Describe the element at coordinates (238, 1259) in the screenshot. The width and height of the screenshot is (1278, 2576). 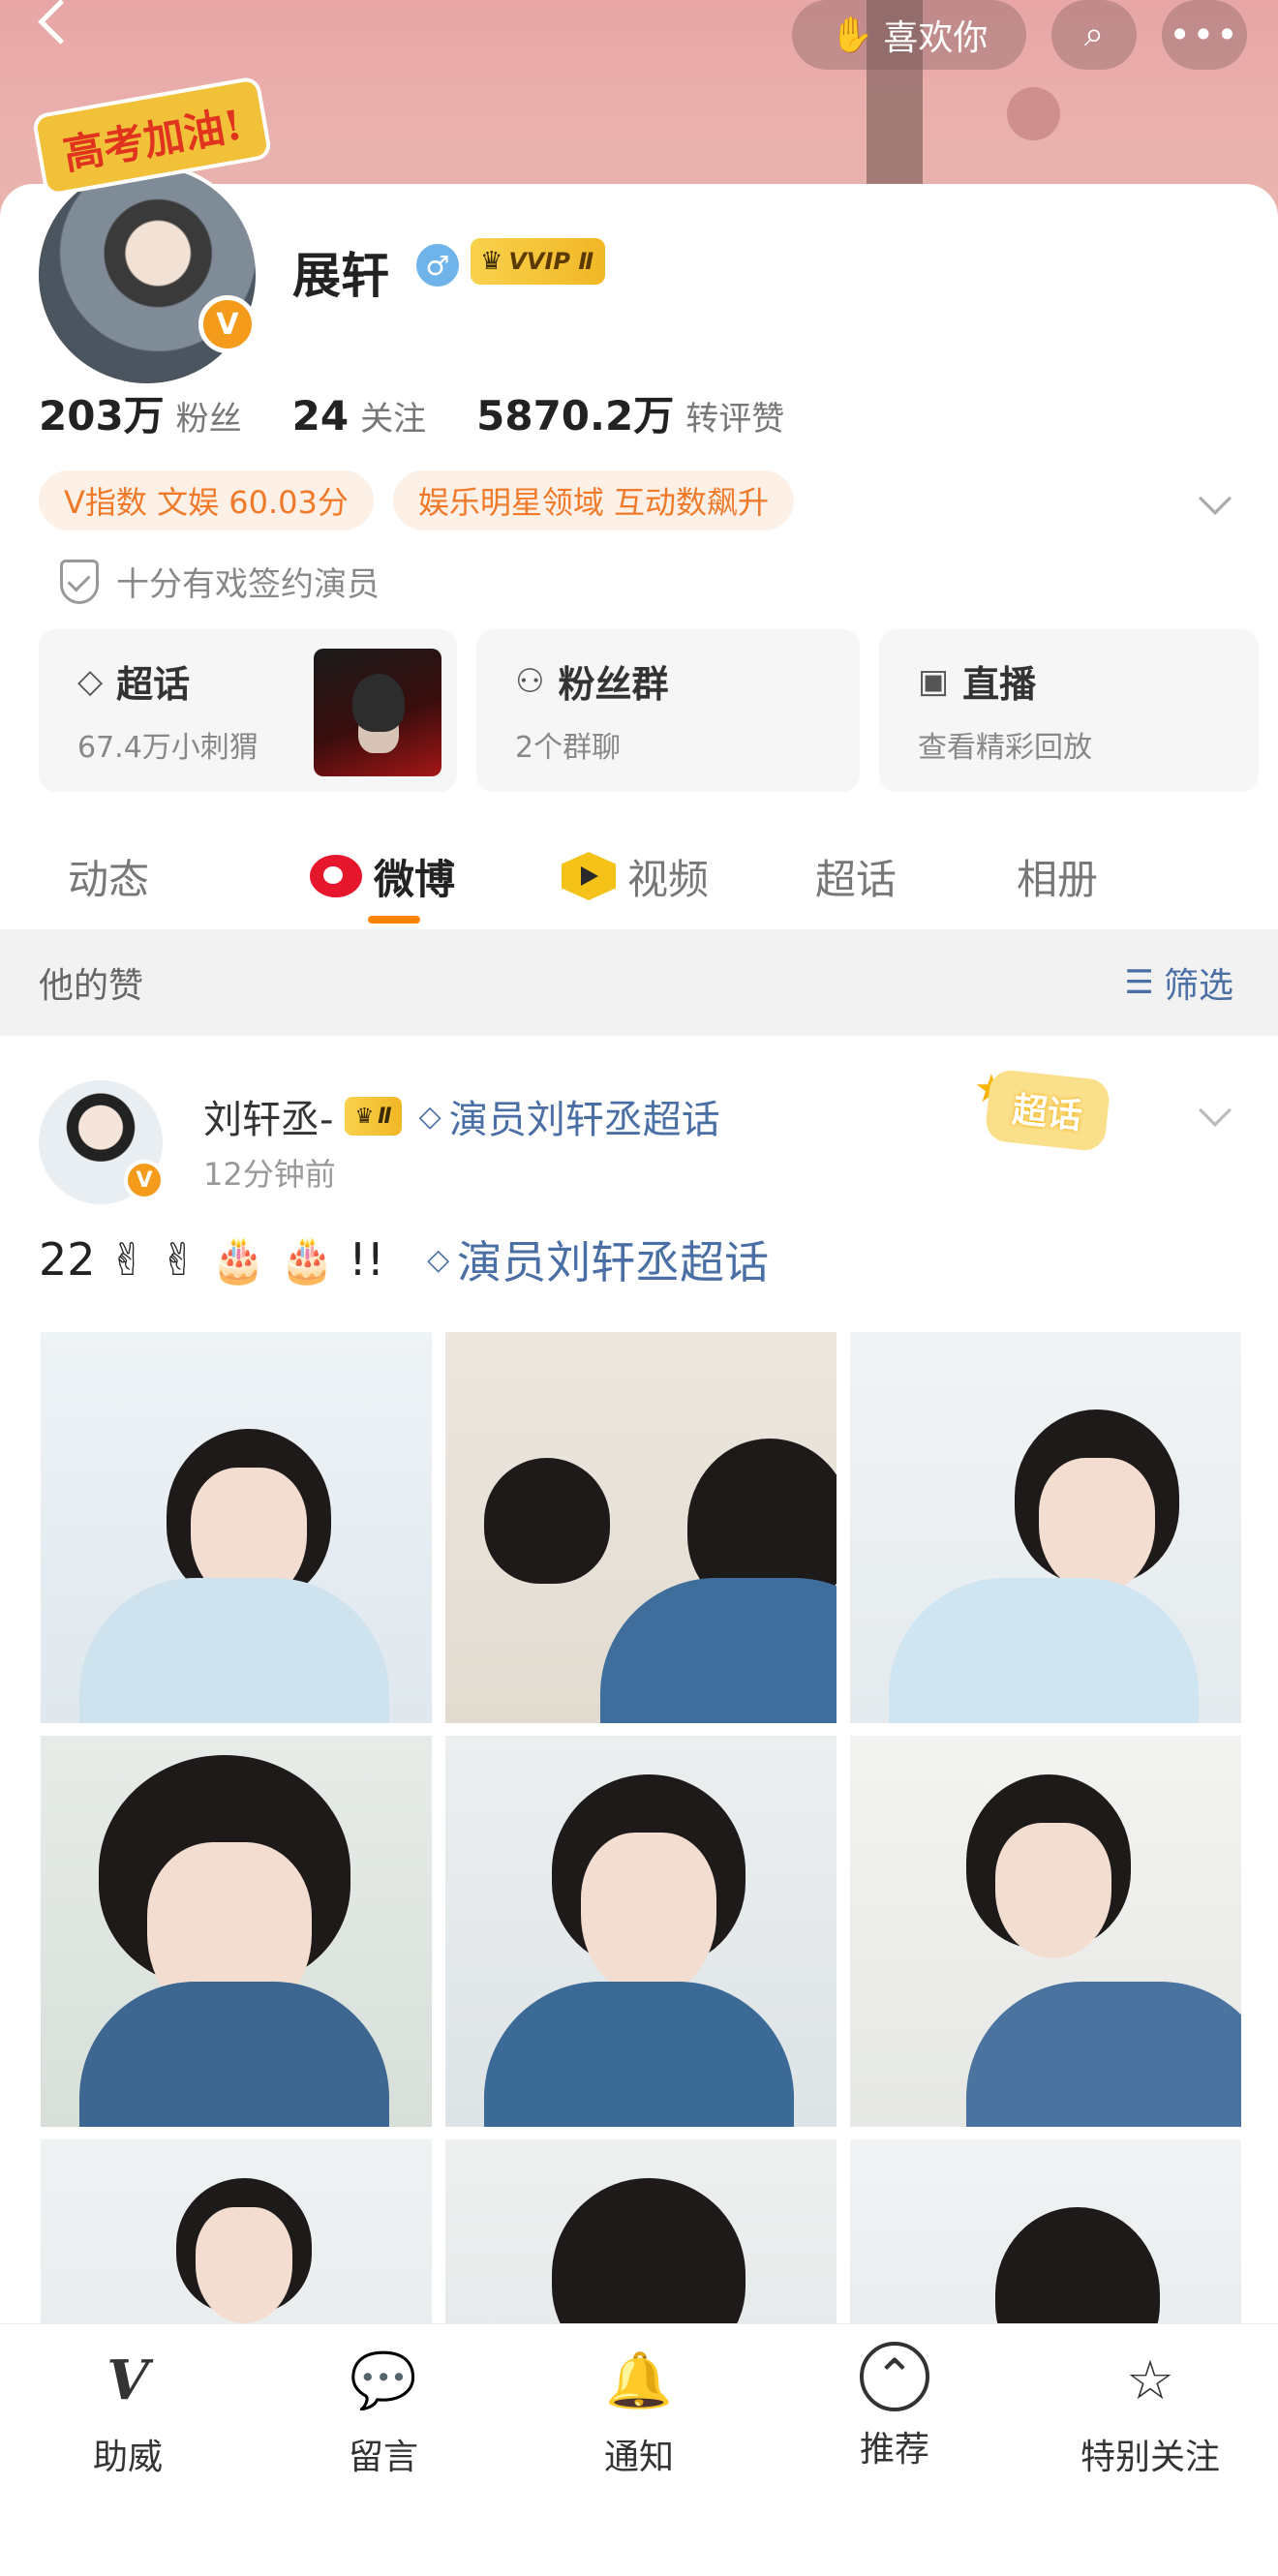
I see `birthday-cake-emoji: 🎂` at that location.